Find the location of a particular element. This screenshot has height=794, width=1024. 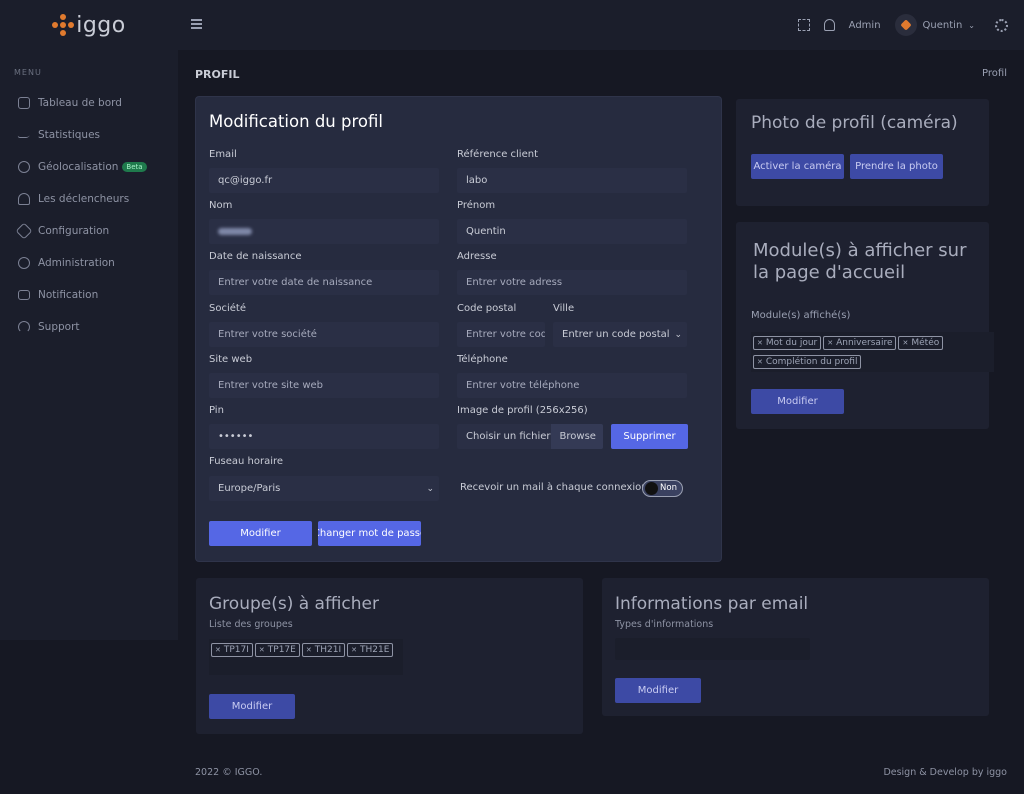

groups-tag-input: ✕ TP17I ✕ TP17E ✕ TH21I ✕ TH21E is located at coordinates (306, 657).